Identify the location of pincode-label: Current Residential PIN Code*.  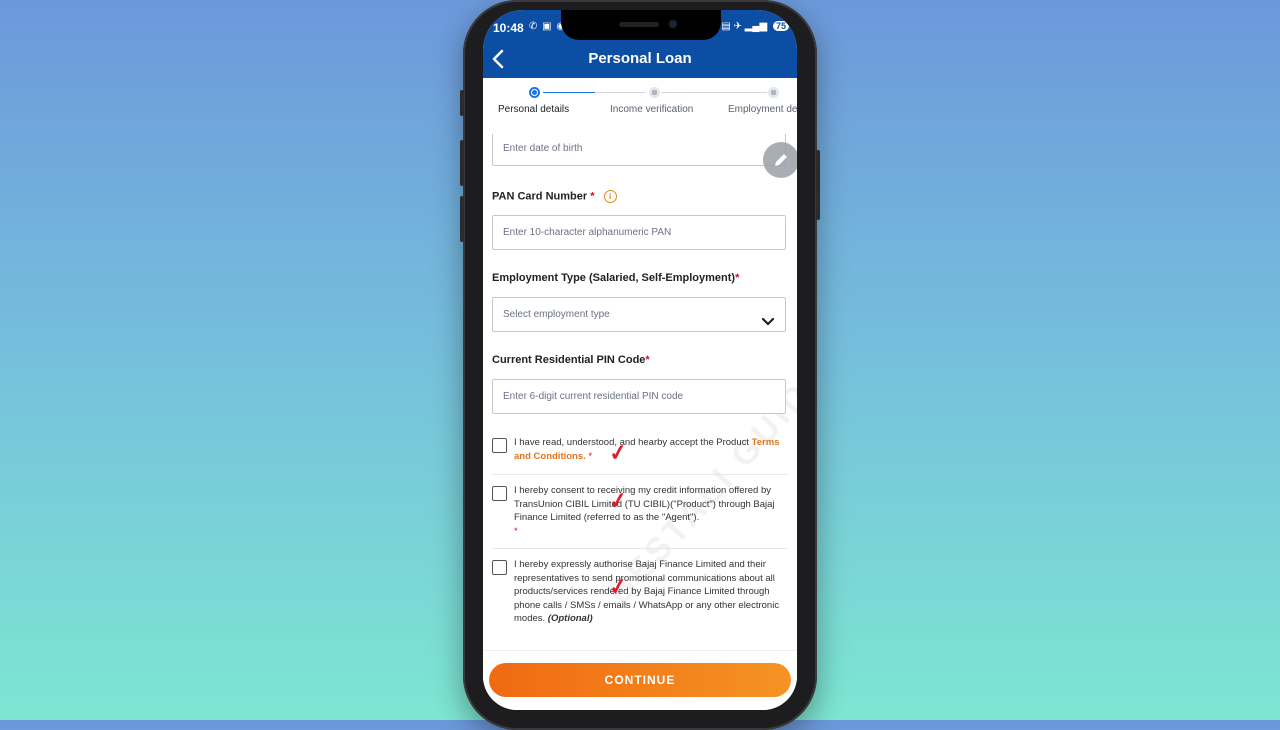
(571, 360).